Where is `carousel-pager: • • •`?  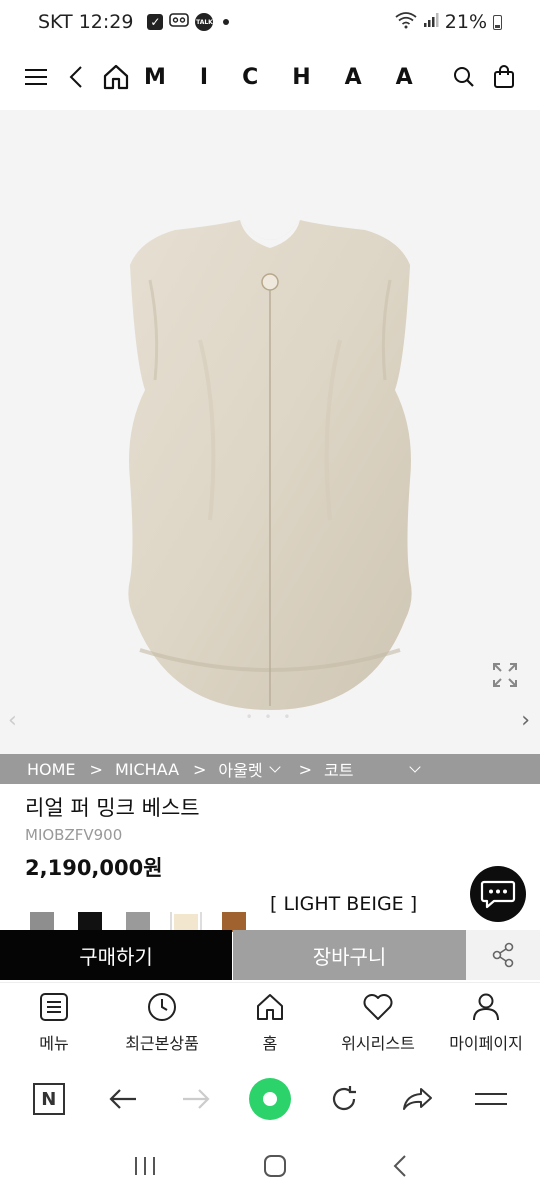 carousel-pager: • • • is located at coordinates (270, 717).